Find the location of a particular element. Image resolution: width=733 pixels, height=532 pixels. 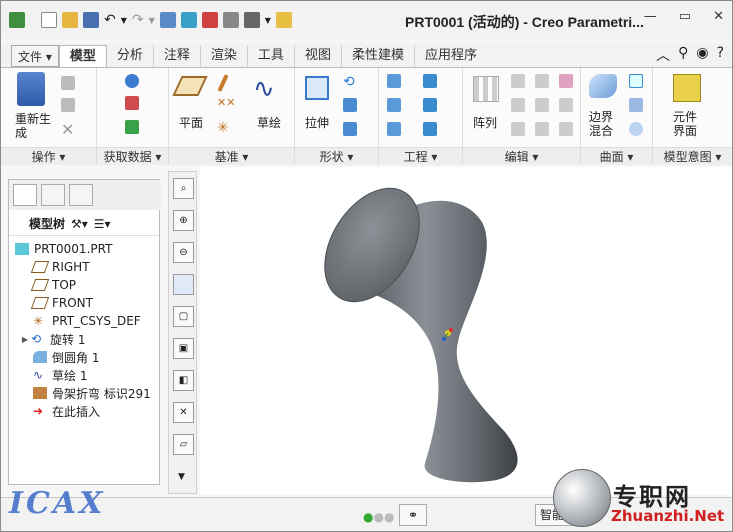

folder-icon is located at coordinates (283, 20).